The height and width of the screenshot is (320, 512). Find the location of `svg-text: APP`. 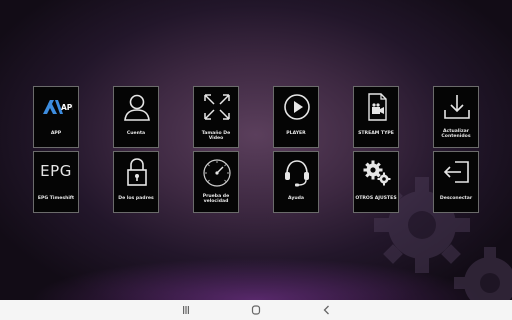

svg-text: APP is located at coordinates (67, 107).